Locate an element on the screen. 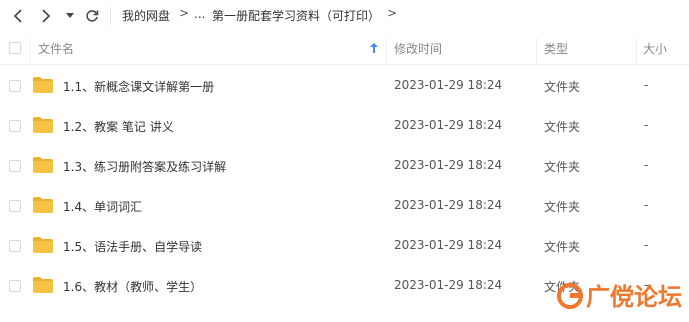 The width and height of the screenshot is (689, 322). file-name: 1.1、新概念课文详解第一册 is located at coordinates (138, 86).